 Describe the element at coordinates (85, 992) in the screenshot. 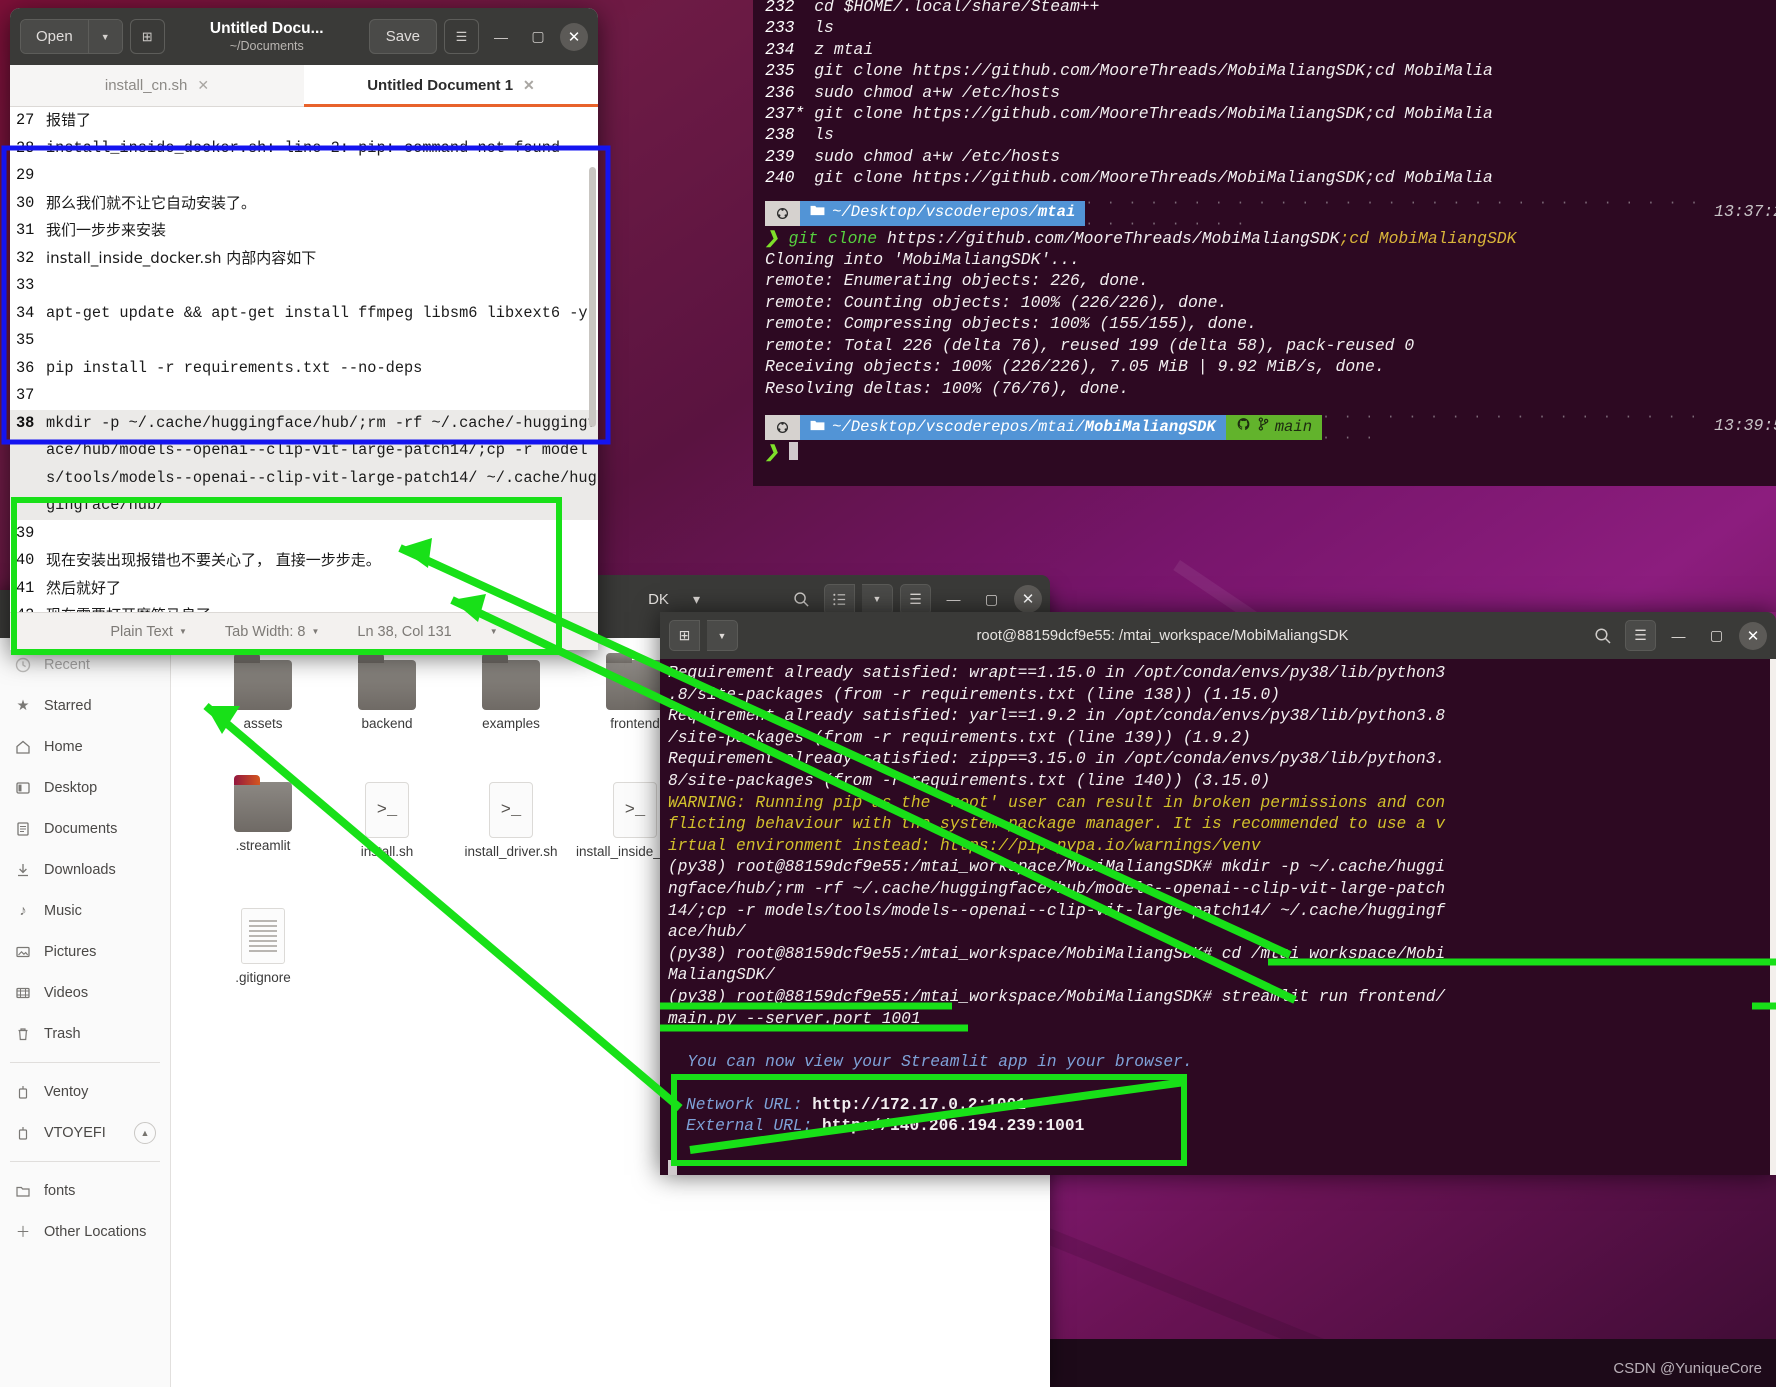

I see `sidebar-item-videos: Videos` at that location.